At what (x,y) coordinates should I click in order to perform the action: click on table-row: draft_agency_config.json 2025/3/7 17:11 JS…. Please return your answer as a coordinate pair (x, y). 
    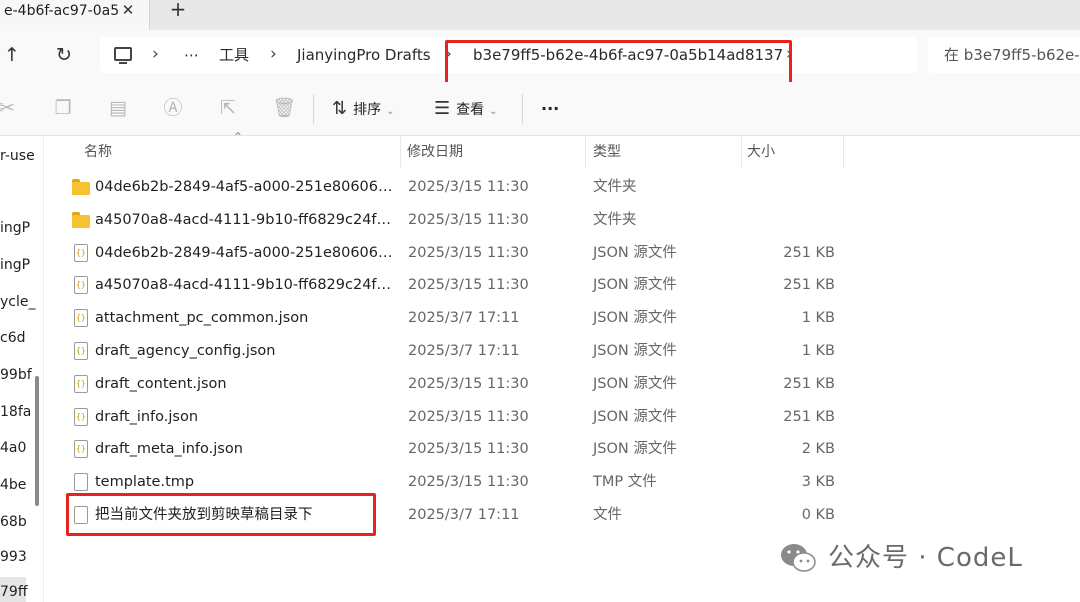
    Looking at the image, I should click on (562, 351).